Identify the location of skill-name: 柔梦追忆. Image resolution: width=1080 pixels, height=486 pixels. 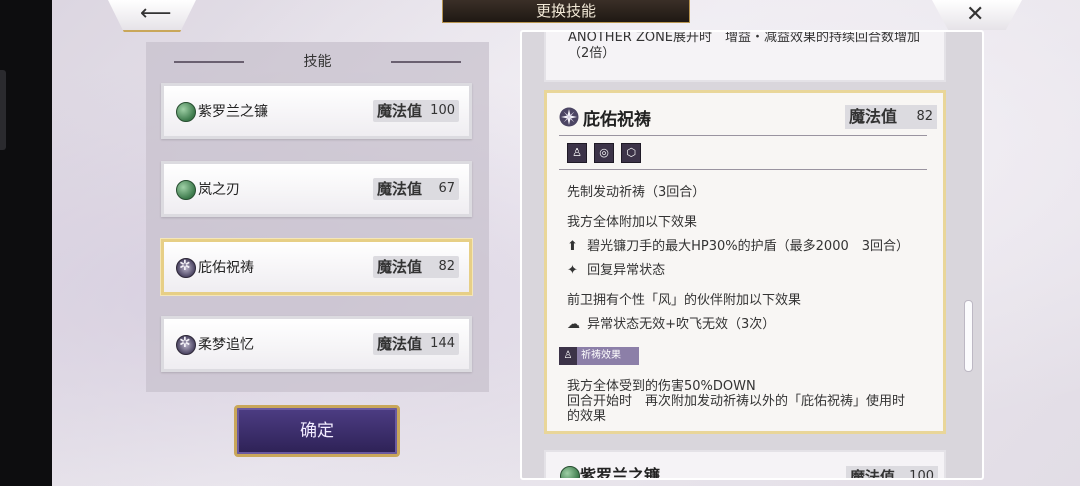
(226, 345).